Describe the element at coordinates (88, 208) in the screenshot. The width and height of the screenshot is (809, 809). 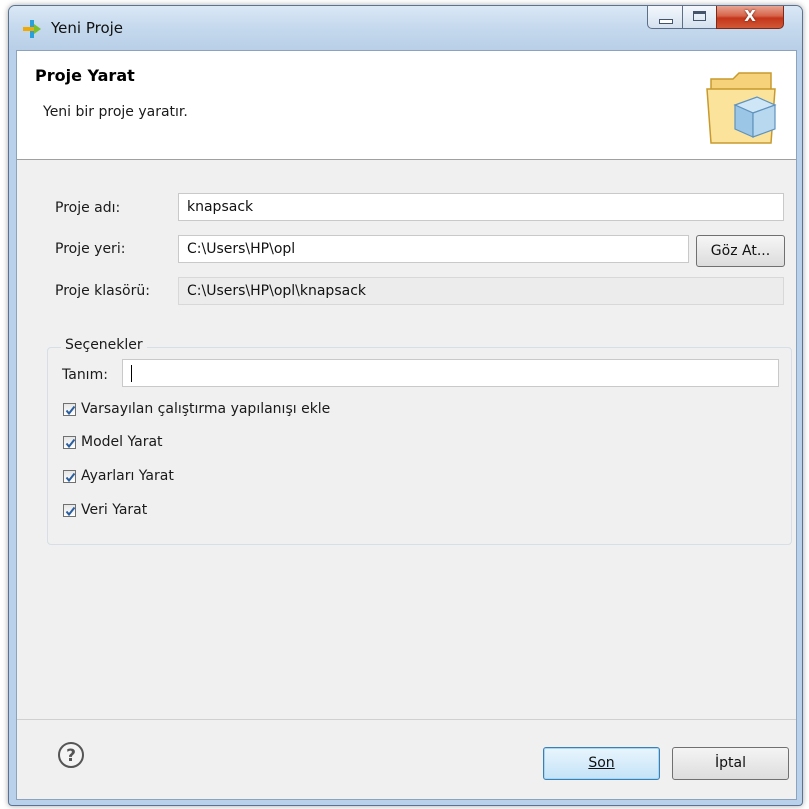
I see `project-name-label: Proje adı:` at that location.